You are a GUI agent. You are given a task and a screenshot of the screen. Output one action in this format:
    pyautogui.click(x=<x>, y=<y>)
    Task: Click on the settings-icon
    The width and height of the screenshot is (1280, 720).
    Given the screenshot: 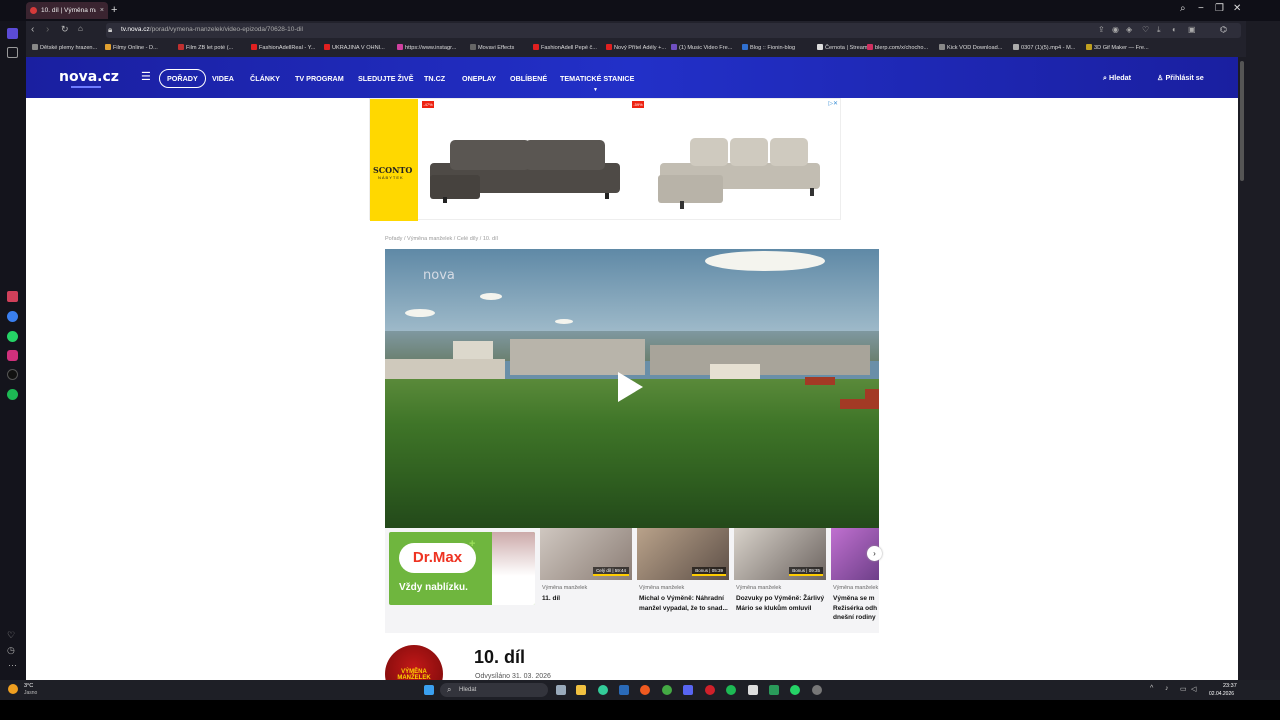 What is the action you would take?
    pyautogui.click(x=817, y=690)
    